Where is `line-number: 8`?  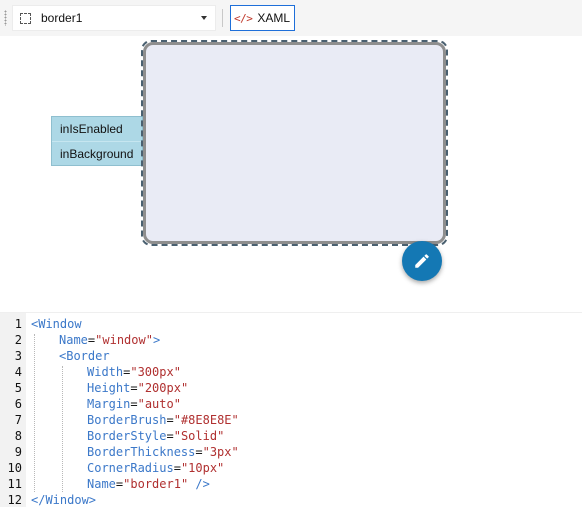
line-number: 8 is located at coordinates (18, 436).